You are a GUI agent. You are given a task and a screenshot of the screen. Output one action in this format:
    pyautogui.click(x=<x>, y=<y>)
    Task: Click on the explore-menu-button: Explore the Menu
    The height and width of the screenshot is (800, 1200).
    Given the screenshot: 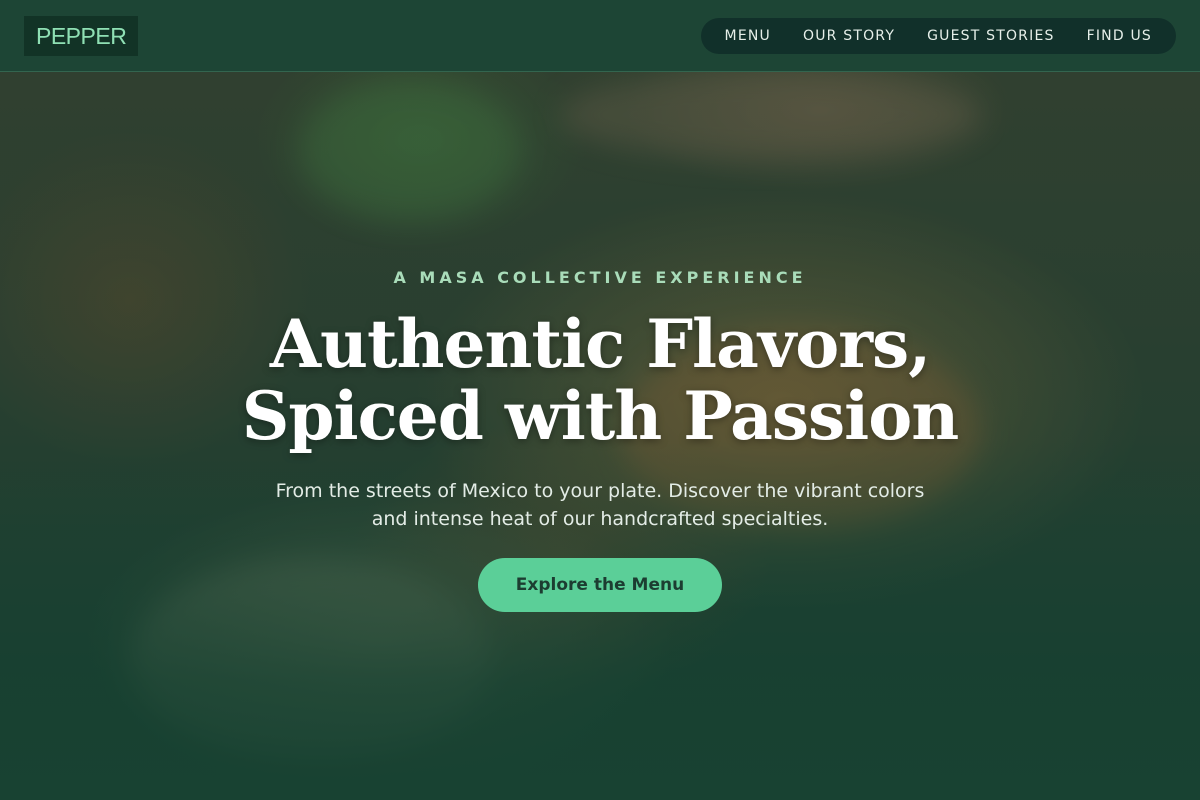 What is the action you would take?
    pyautogui.click(x=600, y=585)
    